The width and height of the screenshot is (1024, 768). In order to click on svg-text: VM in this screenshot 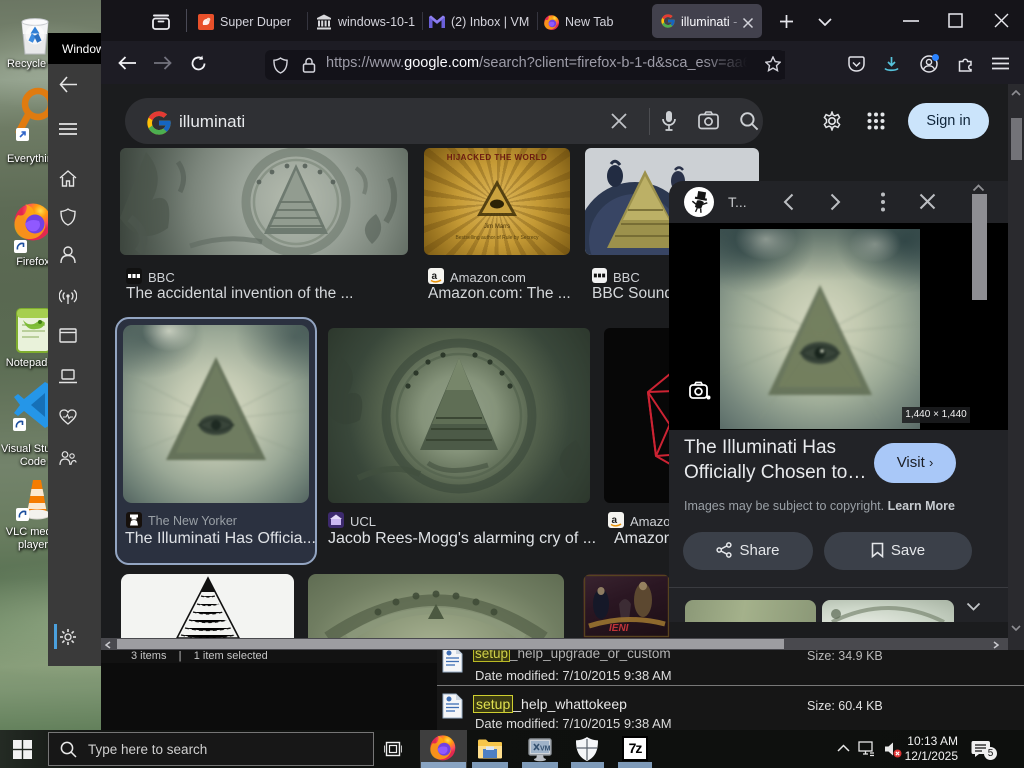, I will do `click(545, 749)`.